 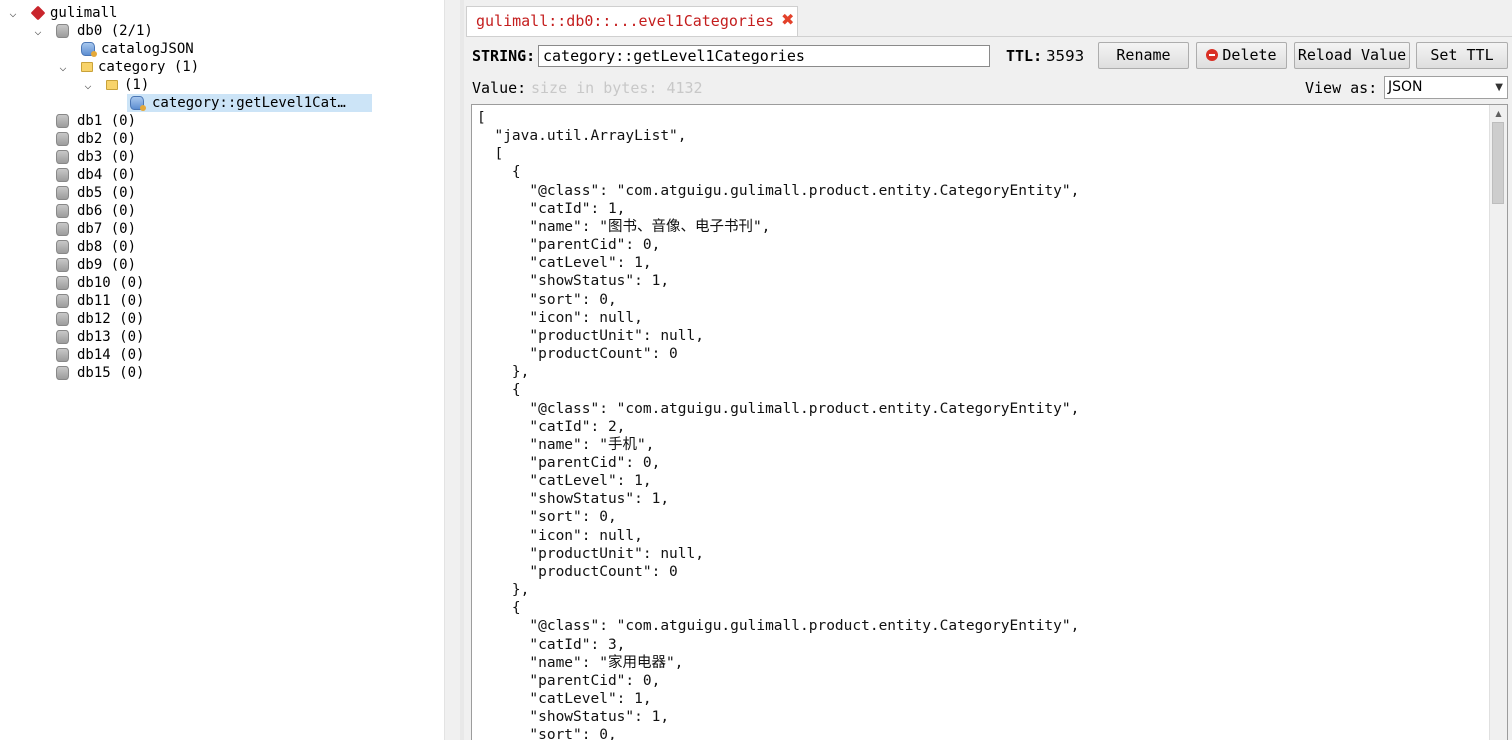 What do you see at coordinates (107, 121) in the screenshot?
I see `db-label: db1 (0)` at bounding box center [107, 121].